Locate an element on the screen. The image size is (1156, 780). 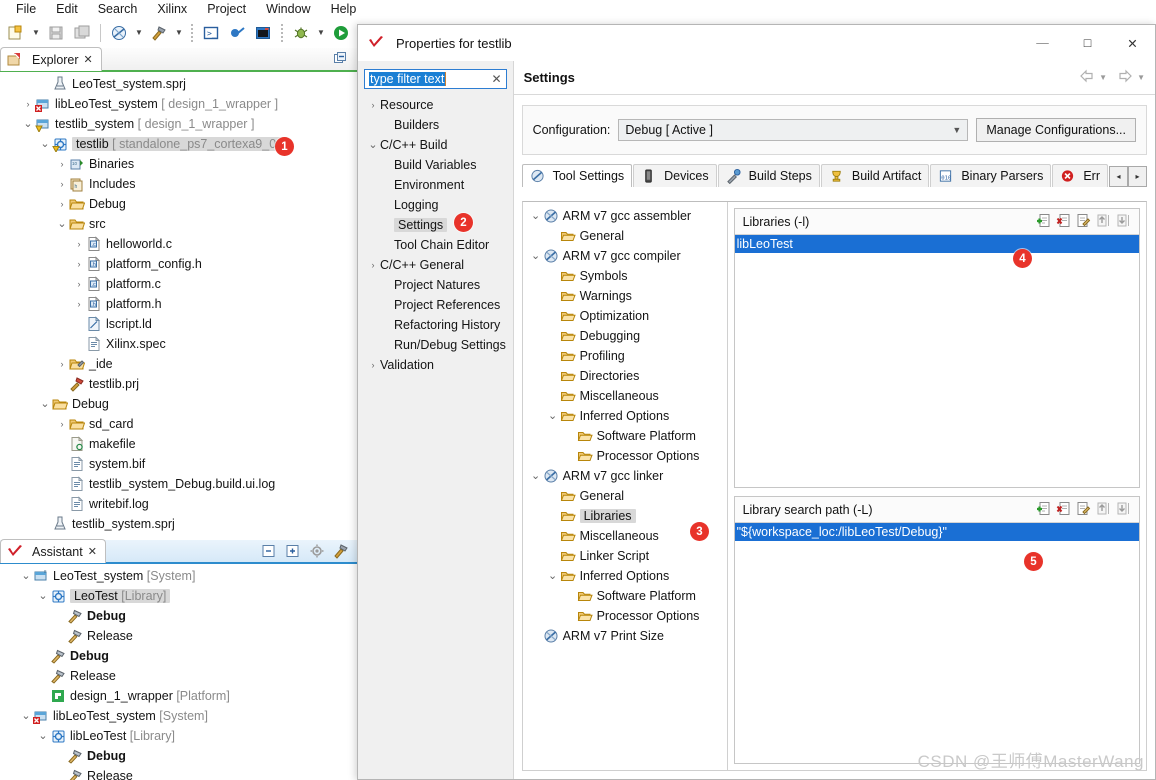
dialog-nav-row: › Validation is located at coordinates (438, 365).